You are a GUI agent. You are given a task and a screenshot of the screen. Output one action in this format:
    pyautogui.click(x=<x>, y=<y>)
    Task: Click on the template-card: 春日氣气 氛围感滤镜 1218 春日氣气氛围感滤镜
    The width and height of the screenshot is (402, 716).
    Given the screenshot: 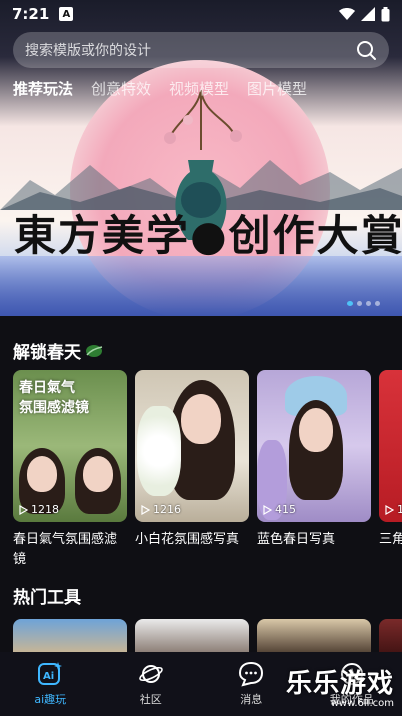 What is the action you would take?
    pyautogui.click(x=70, y=470)
    